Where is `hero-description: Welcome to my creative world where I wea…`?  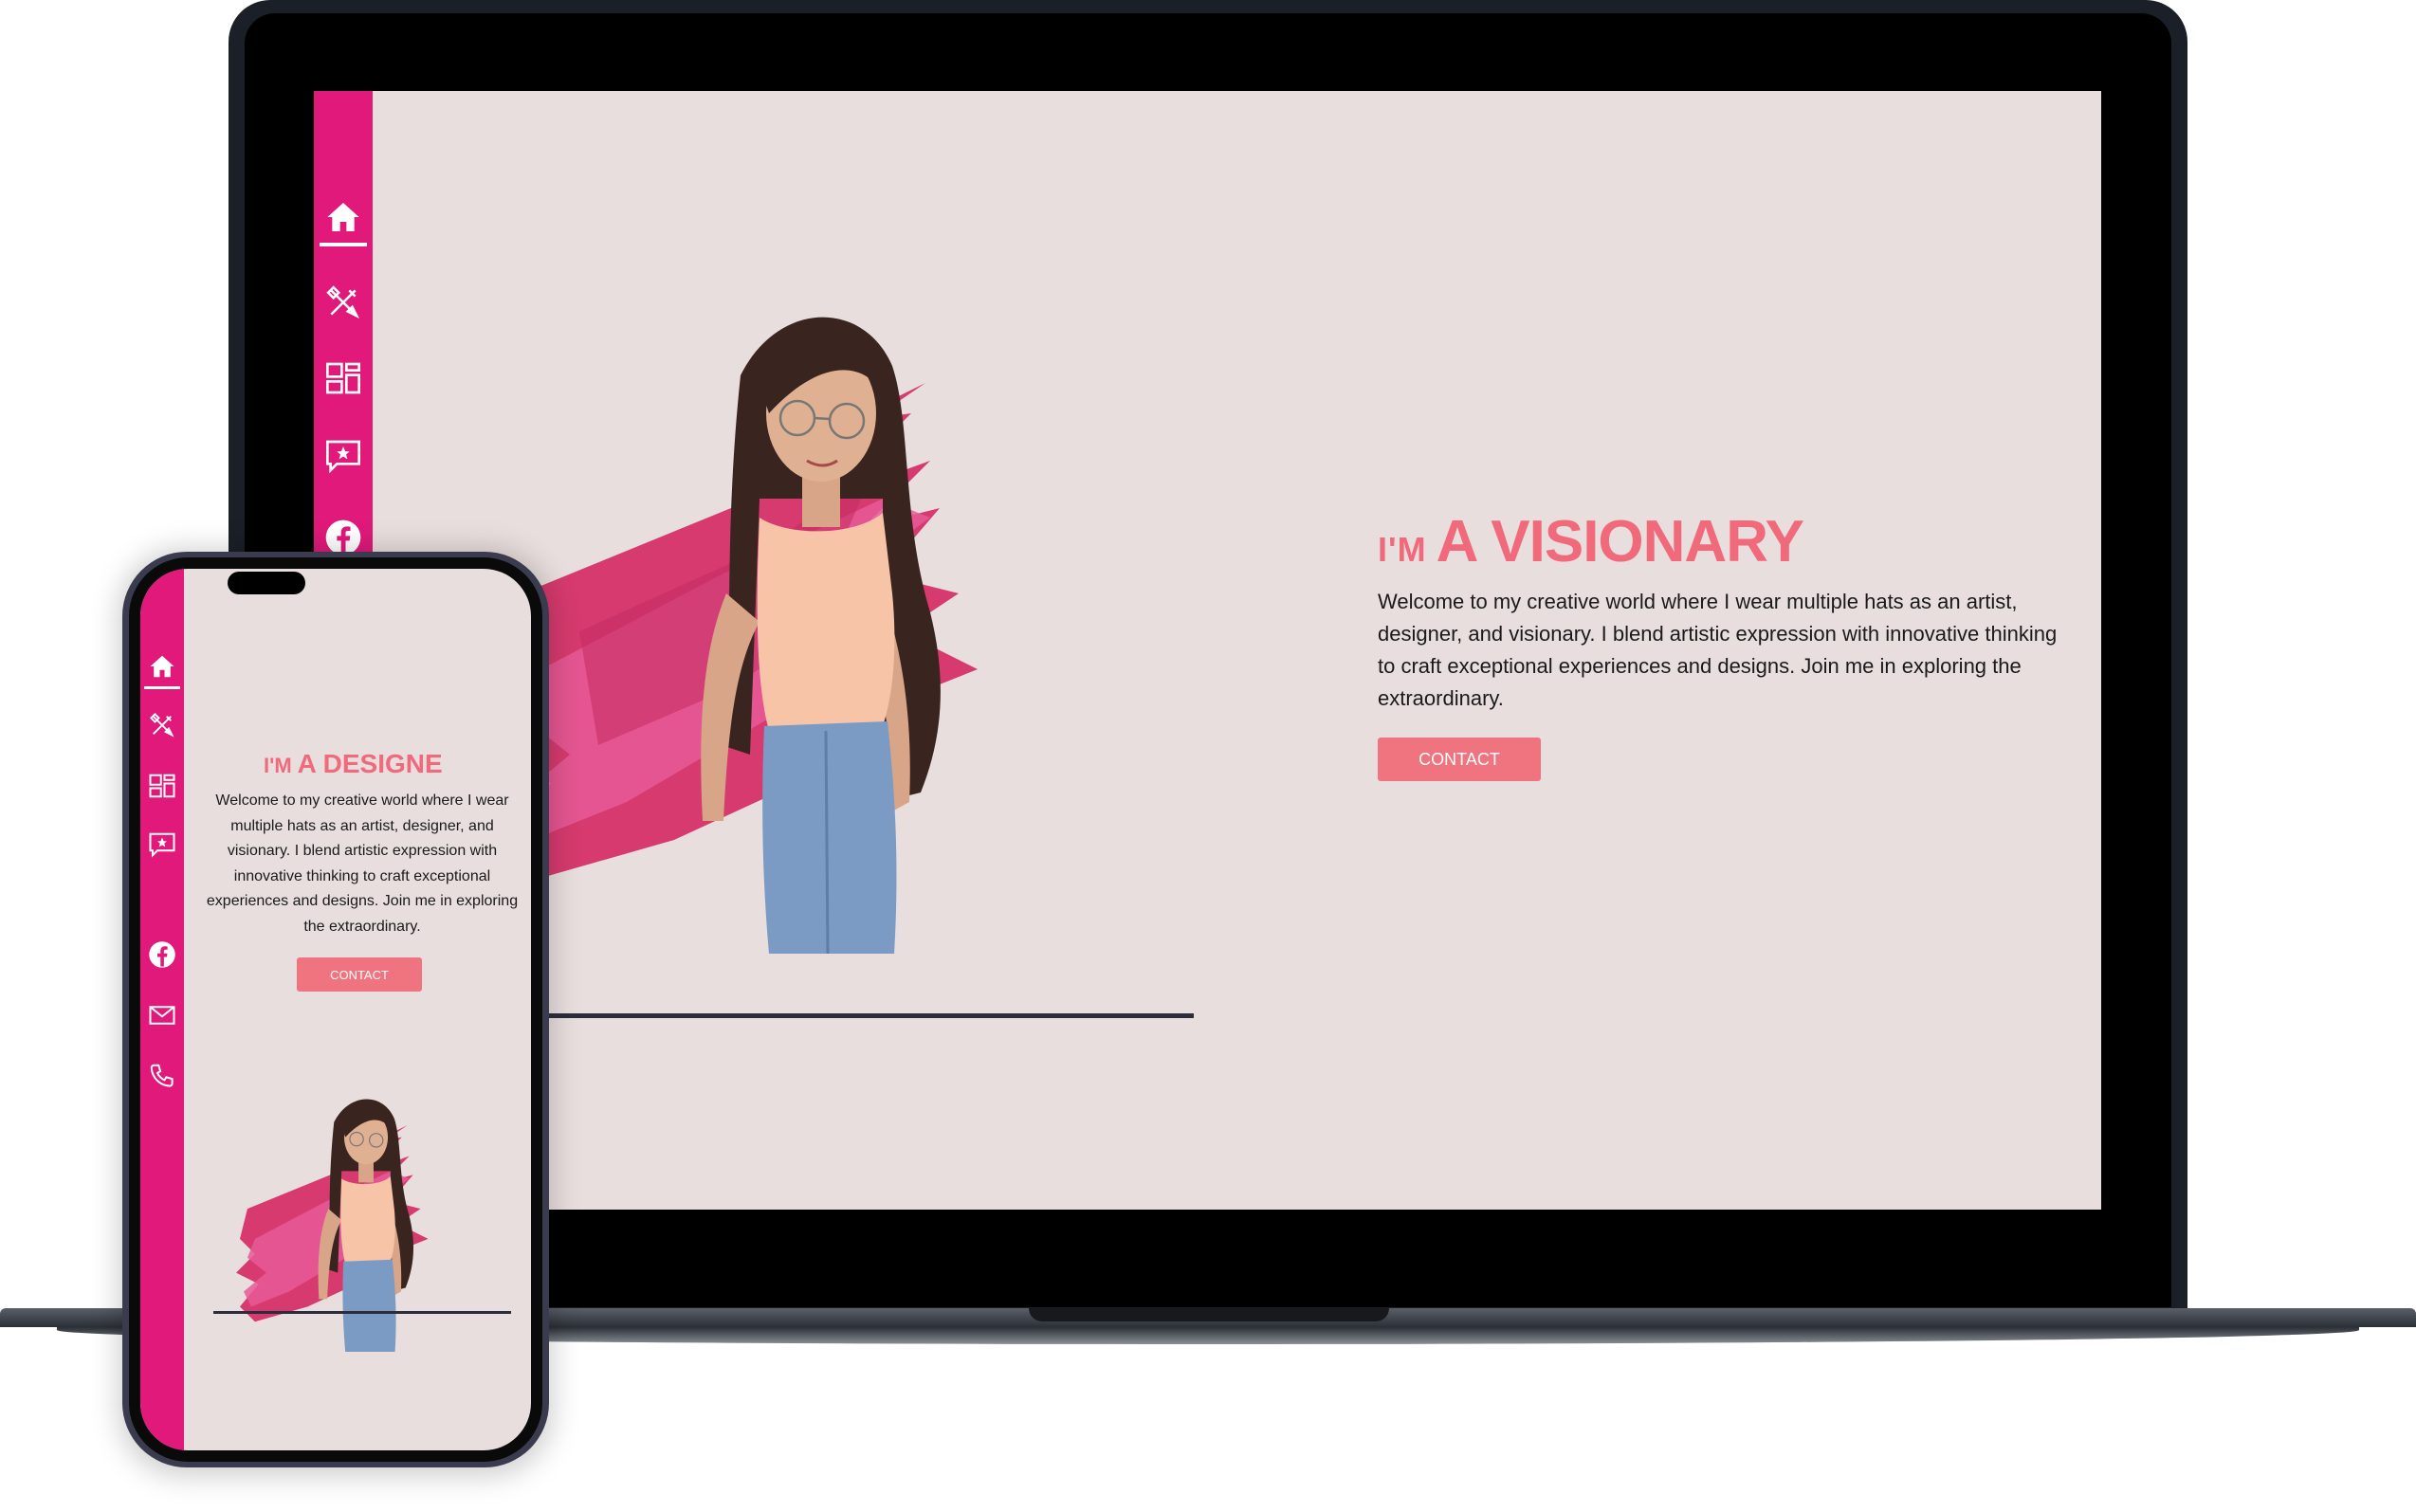 hero-description: Welcome to my creative world where I wea… is located at coordinates (1718, 650).